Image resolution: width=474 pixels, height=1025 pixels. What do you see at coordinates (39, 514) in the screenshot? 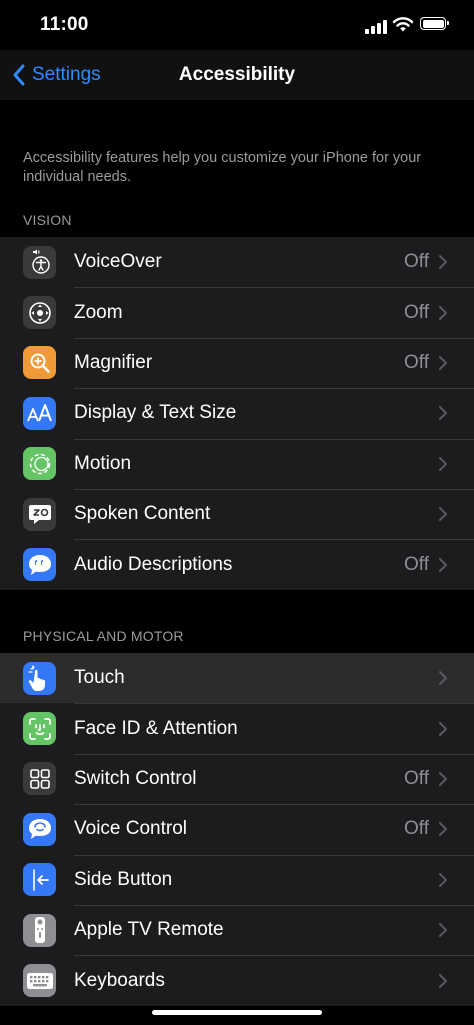
I see `spoken-content-icon` at bounding box center [39, 514].